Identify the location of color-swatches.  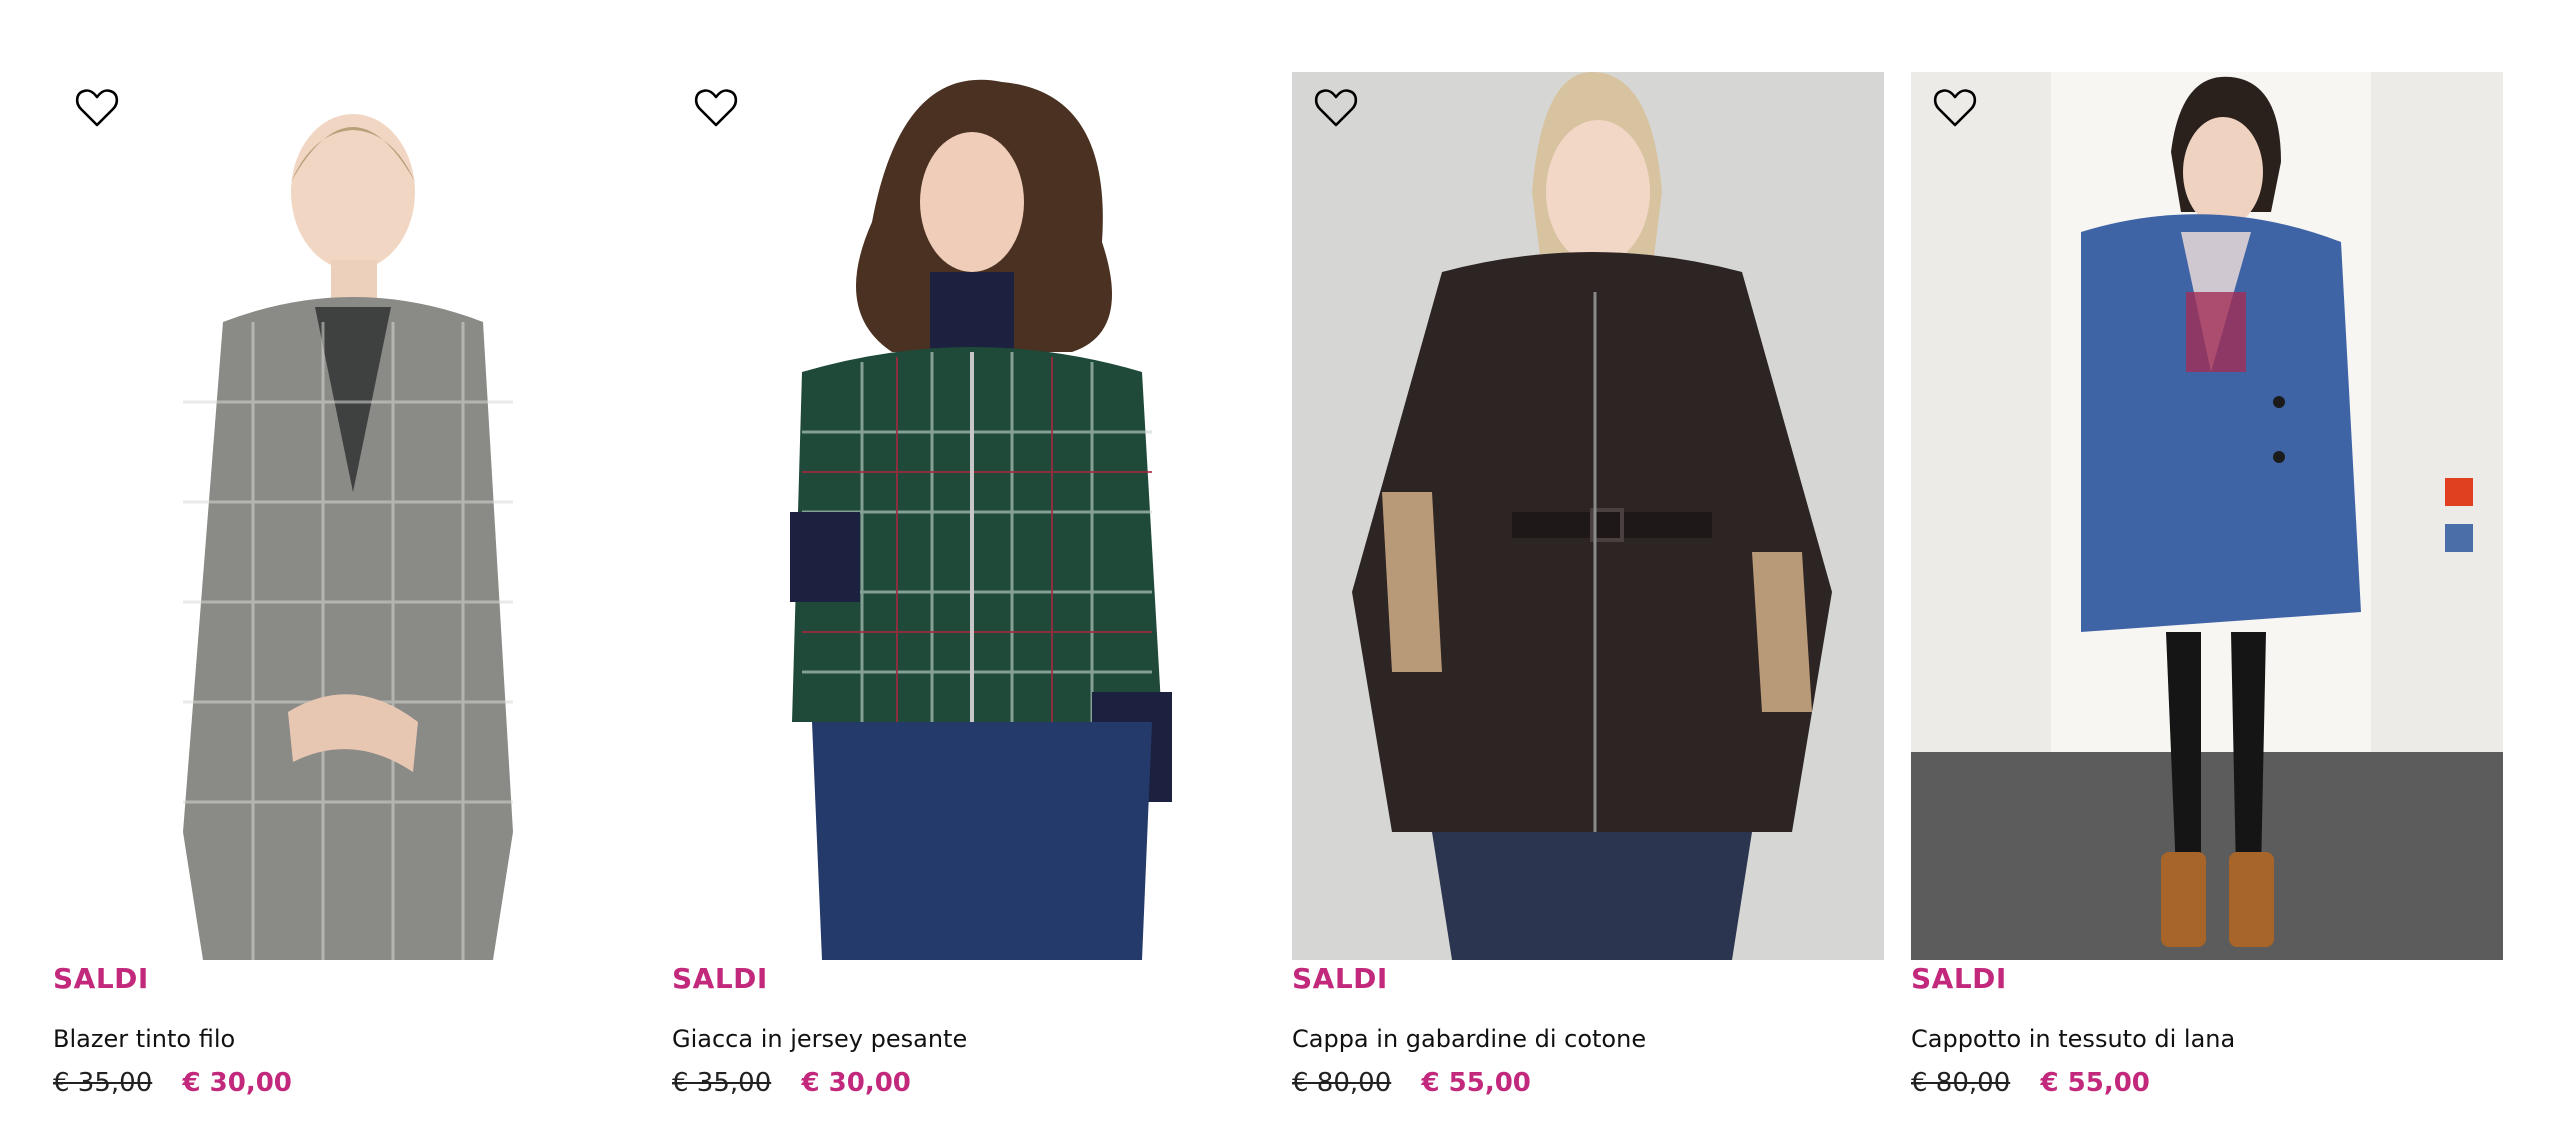
(2460, 524).